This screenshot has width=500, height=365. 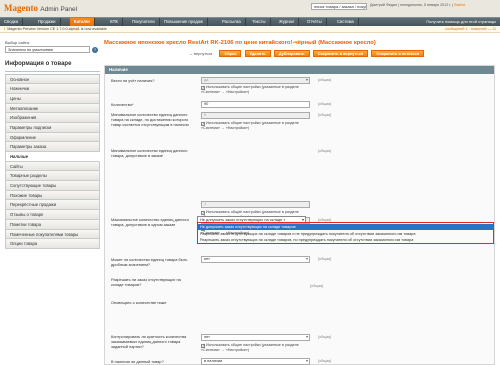 I want to click on nav-system: Система, so click(x=346, y=22).